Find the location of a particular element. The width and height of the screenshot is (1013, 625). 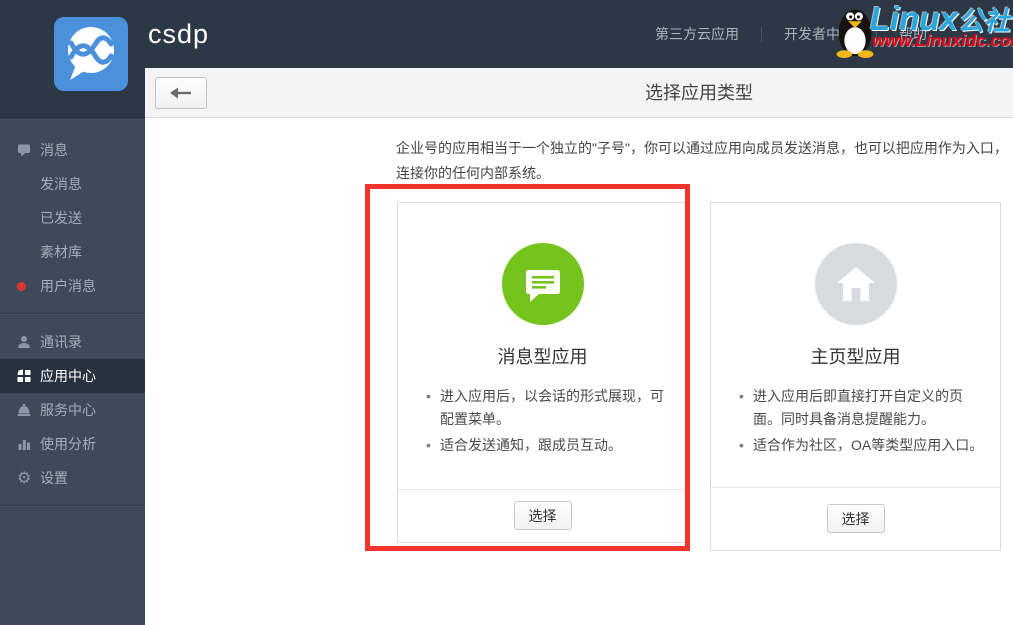

sidebar-item-label: 已发送 is located at coordinates (61, 218).